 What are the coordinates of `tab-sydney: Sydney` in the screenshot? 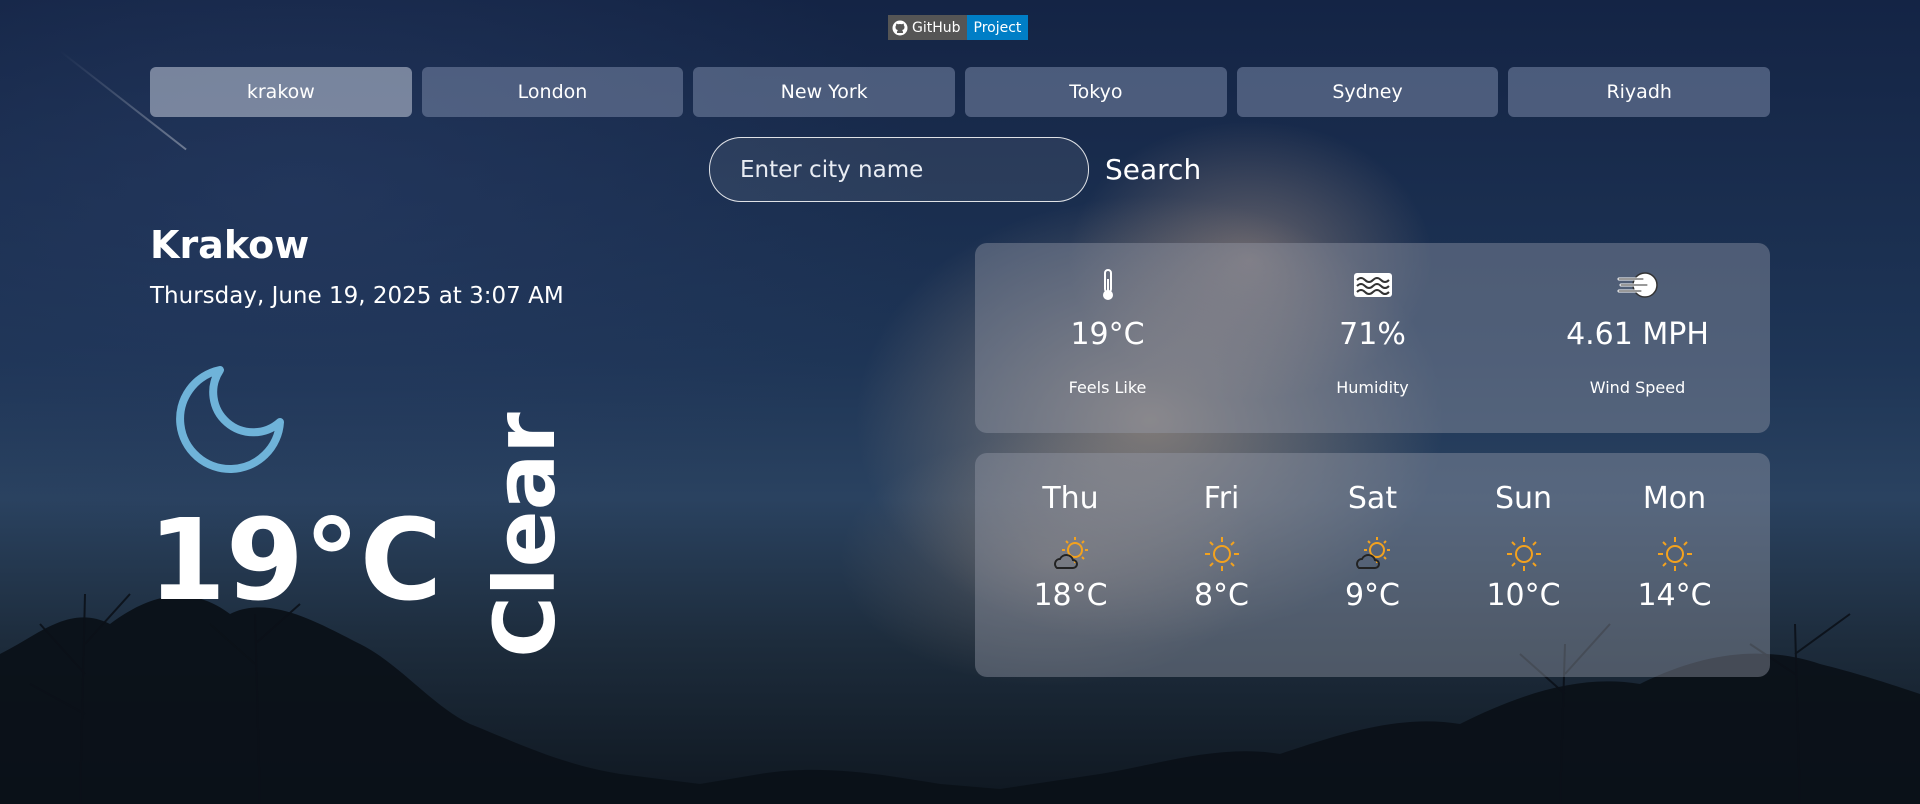 It's located at (1367, 92).